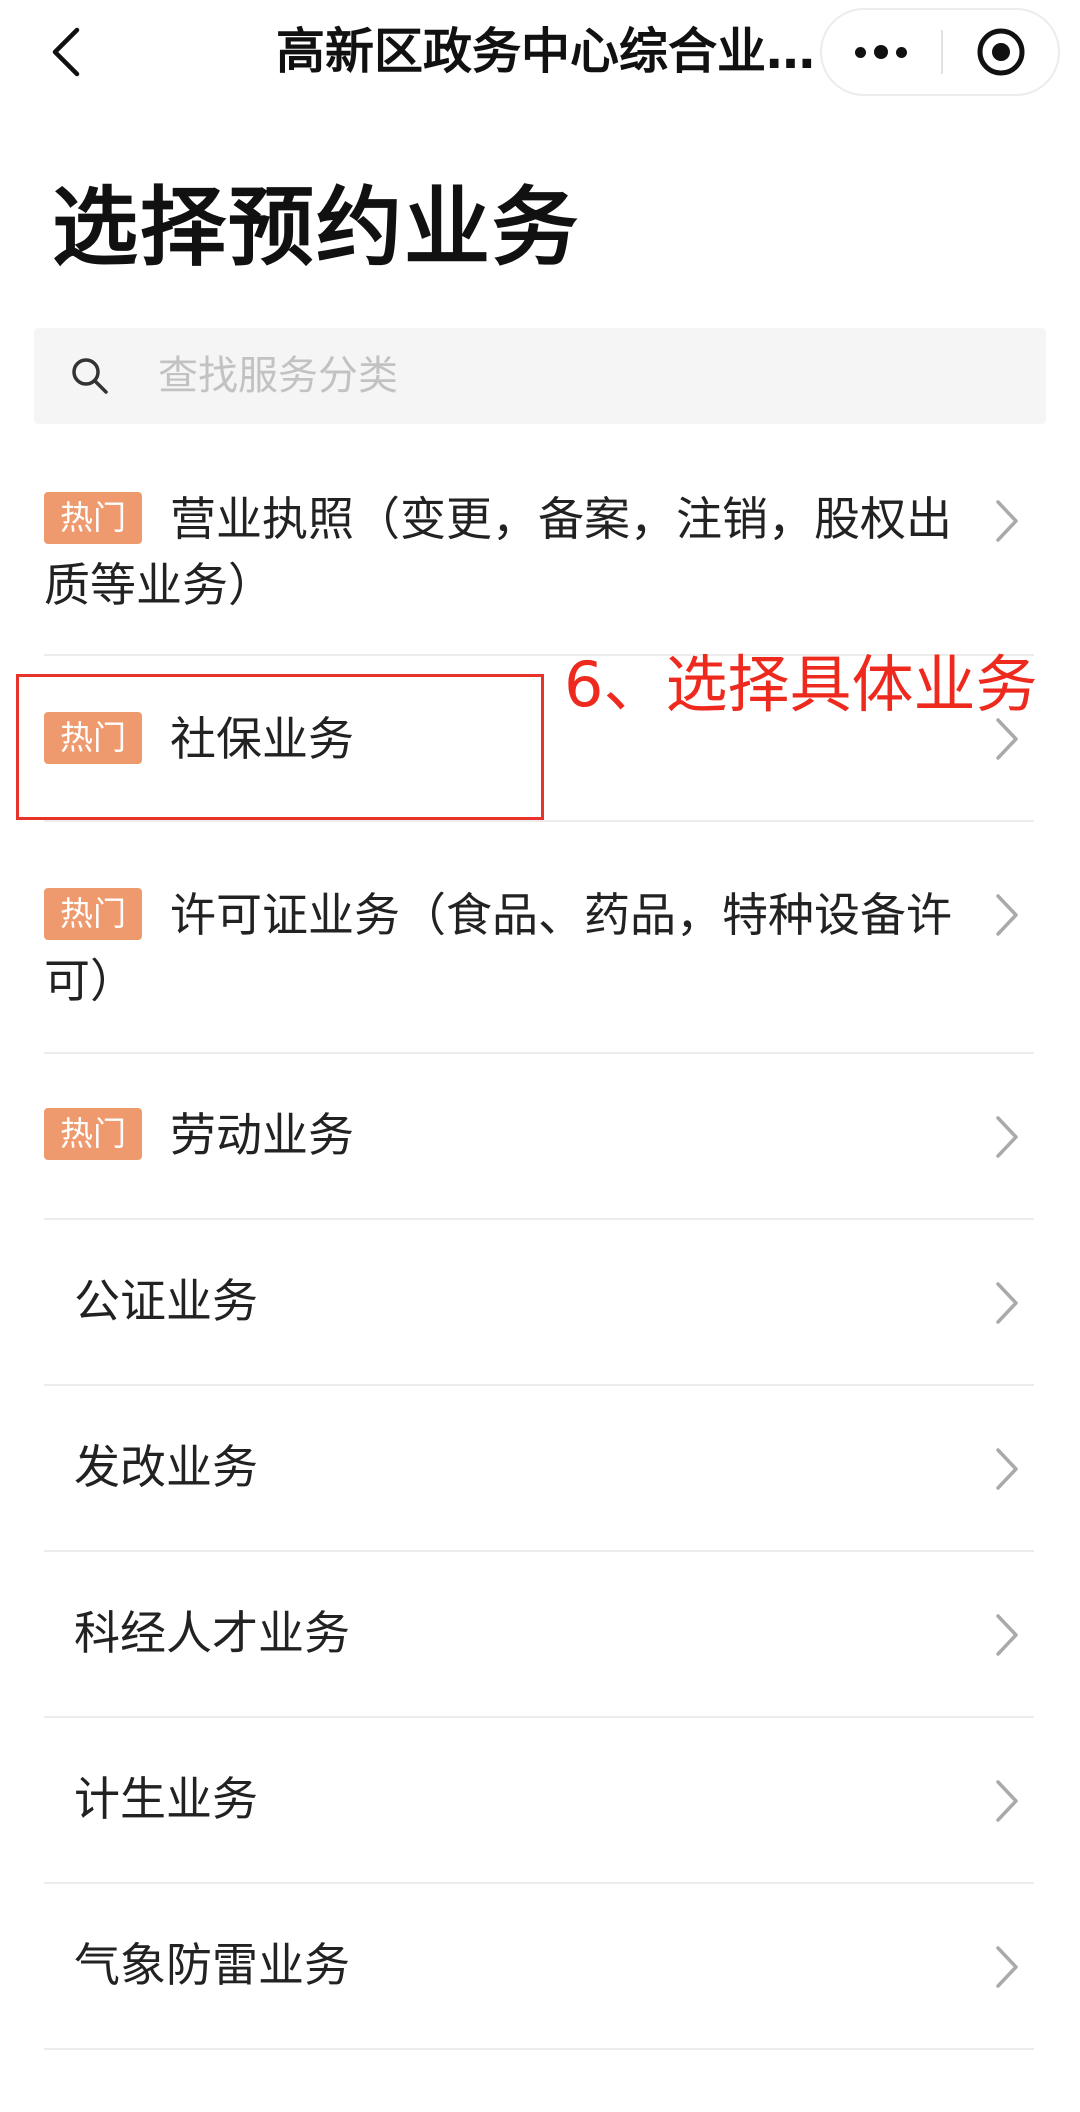 The image size is (1080, 2112). I want to click on list-item-label: 公证业务, so click(166, 1301).